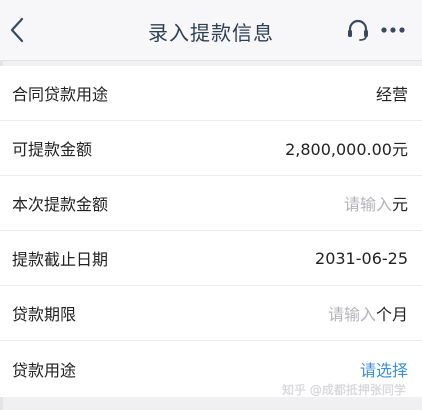 The height and width of the screenshot is (410, 422). Describe the element at coordinates (384, 369) in the screenshot. I see `loan-purpose-select: 请选择` at that location.